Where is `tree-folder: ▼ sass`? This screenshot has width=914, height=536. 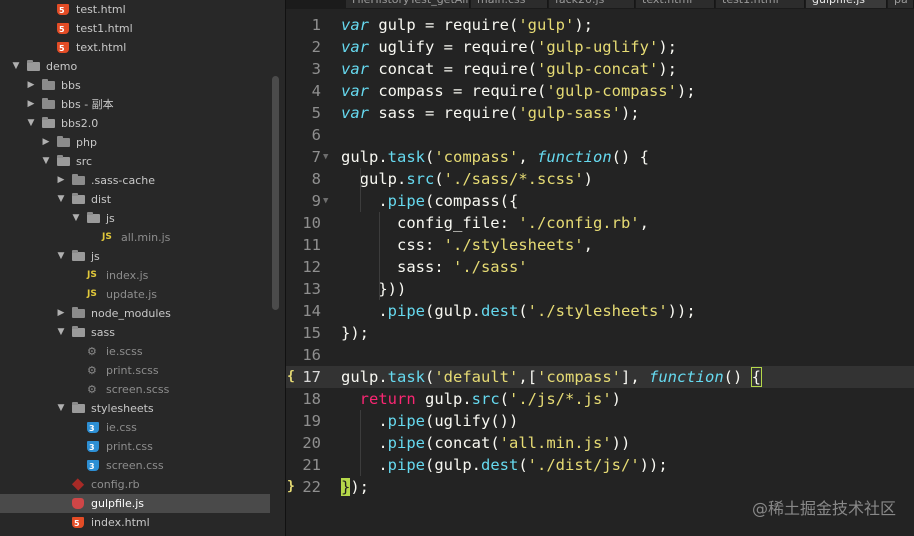
tree-folder: ▼ sass is located at coordinates (135, 332).